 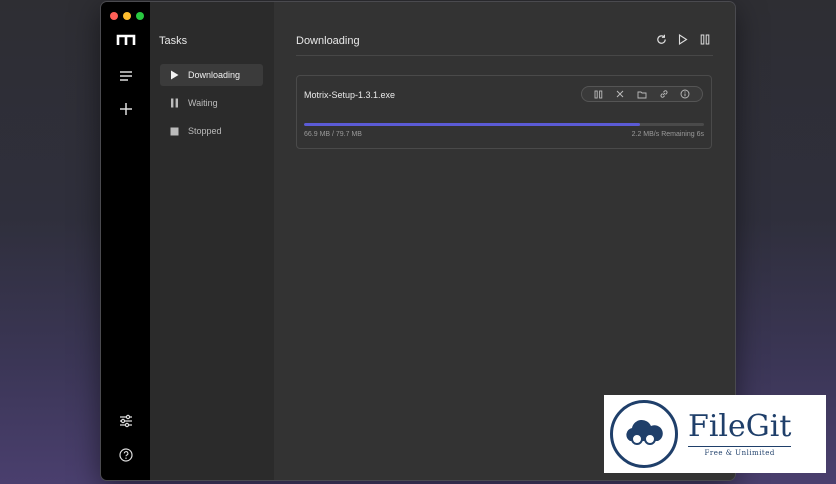 I want to click on filegit-logo-icon, so click(x=644, y=434).